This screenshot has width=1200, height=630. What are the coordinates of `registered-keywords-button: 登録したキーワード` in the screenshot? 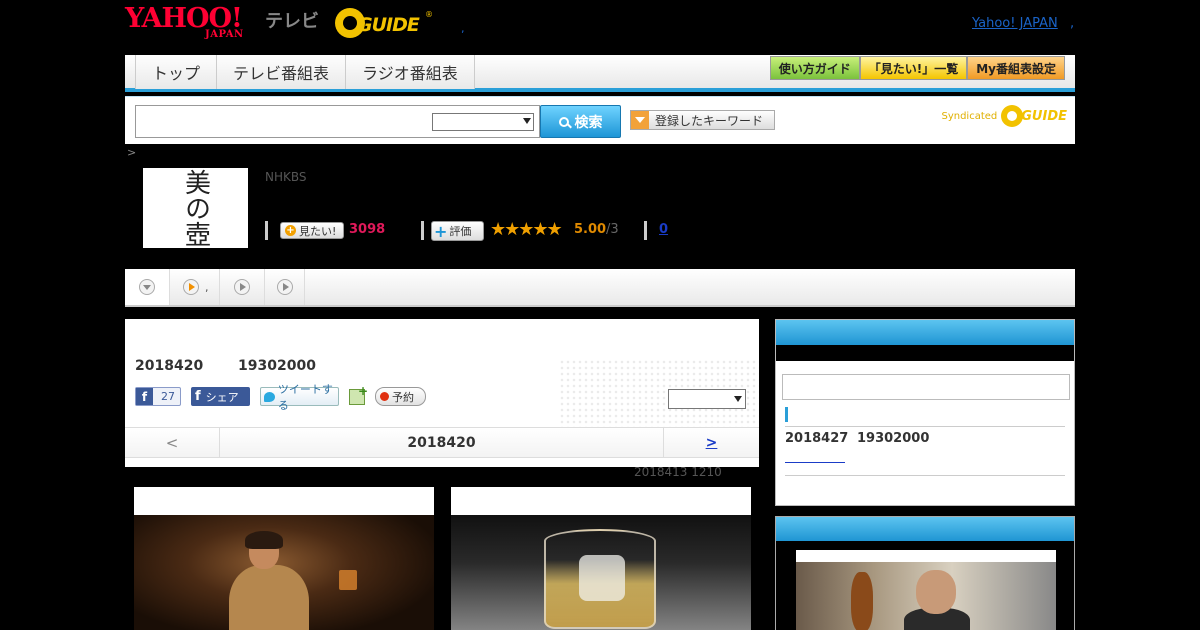 It's located at (702, 120).